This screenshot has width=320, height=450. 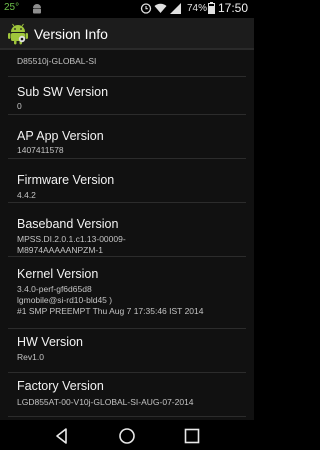 What do you see at coordinates (50, 342) in the screenshot?
I see `list-item-title: HW Version` at bounding box center [50, 342].